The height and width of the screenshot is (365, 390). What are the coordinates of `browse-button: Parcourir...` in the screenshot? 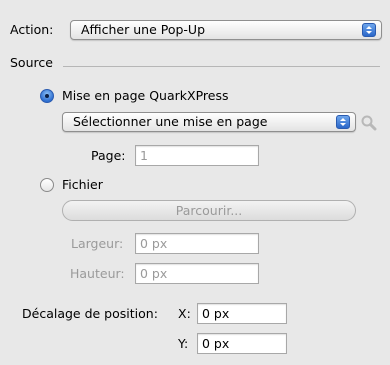 It's located at (209, 210).